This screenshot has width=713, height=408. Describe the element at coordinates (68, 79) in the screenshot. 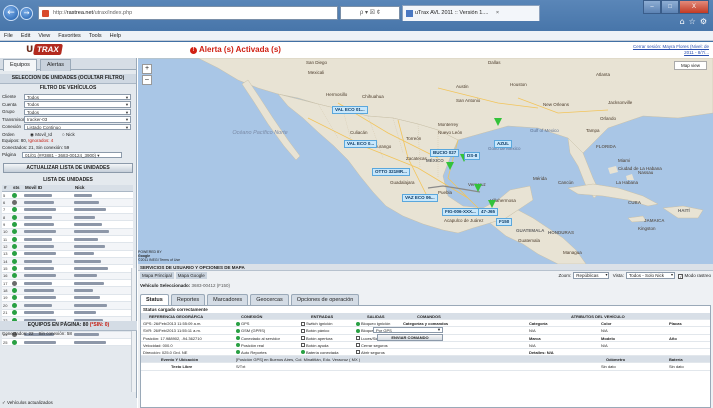

I see `selection-header: SELECCION DE UNIDADES (OCULTAR FILTRO)` at that location.